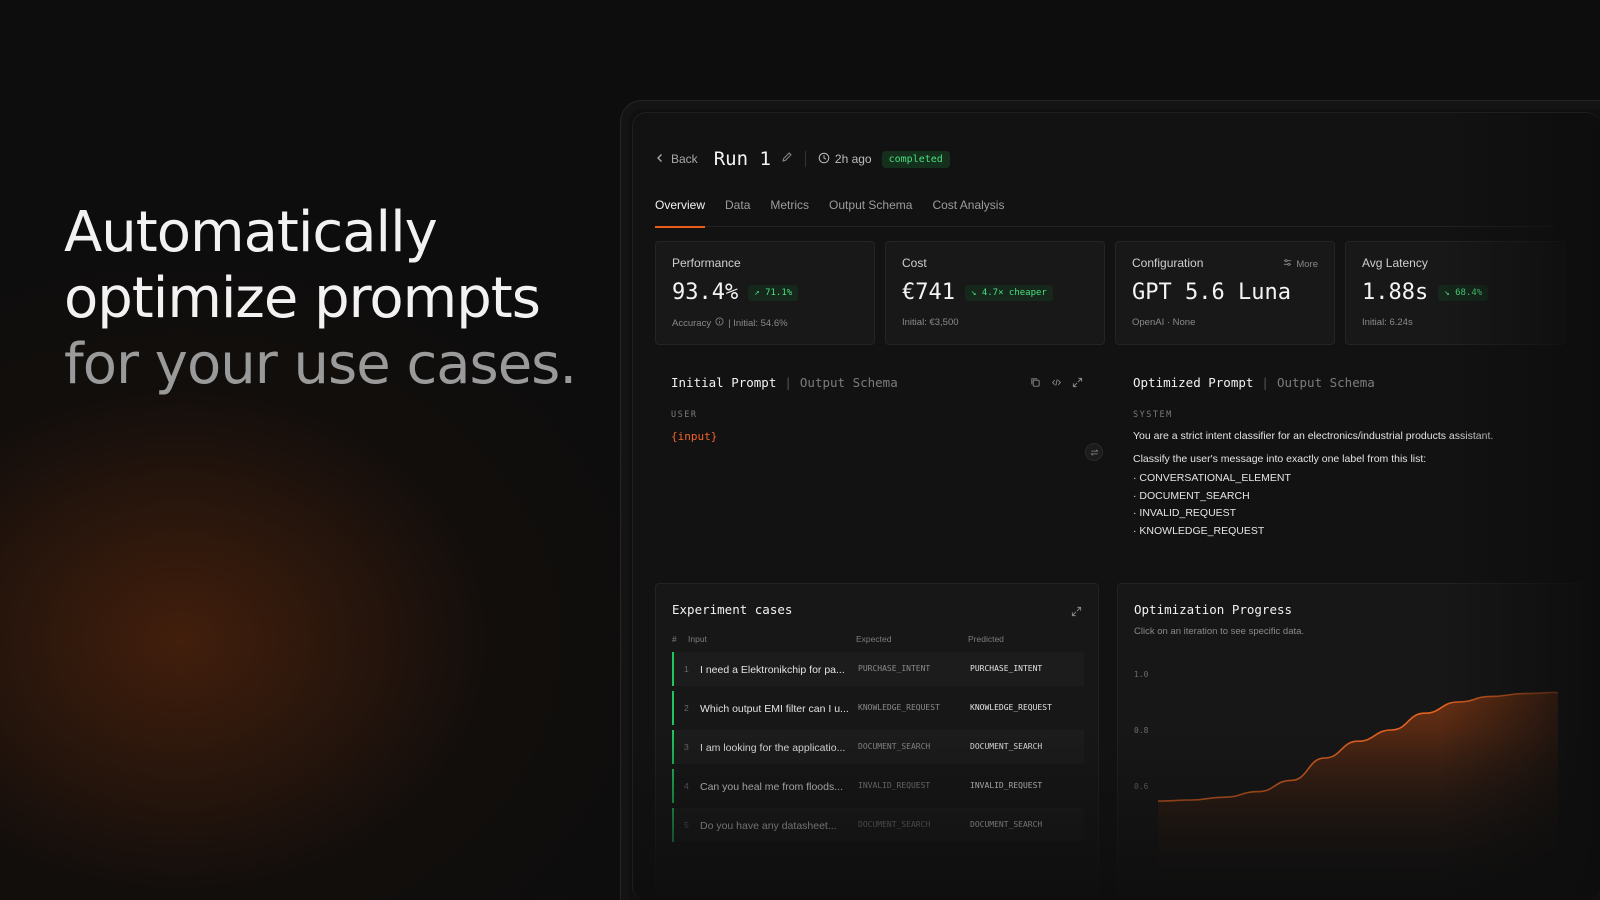  I want to click on y-tick-label: 0.6, so click(1141, 786).